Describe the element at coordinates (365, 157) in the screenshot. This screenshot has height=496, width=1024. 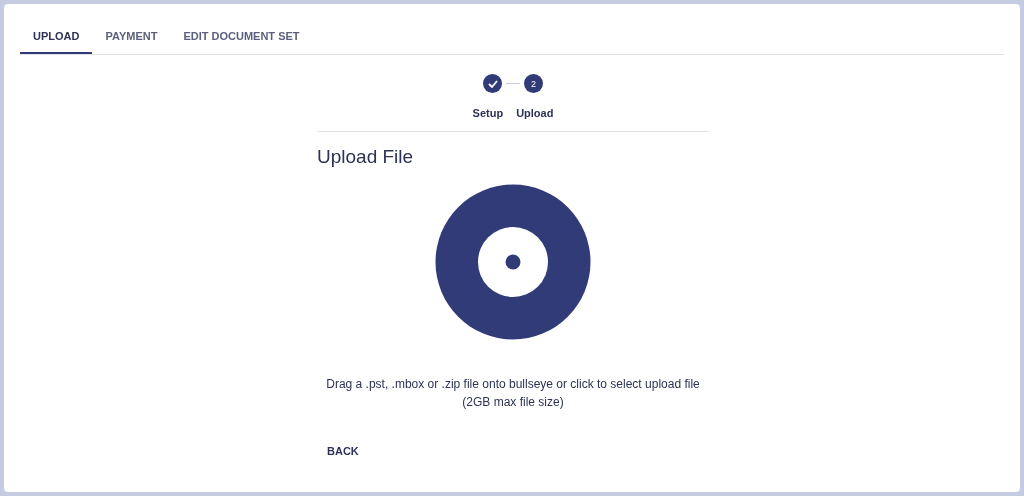
I see `section-title: Upload File` at that location.